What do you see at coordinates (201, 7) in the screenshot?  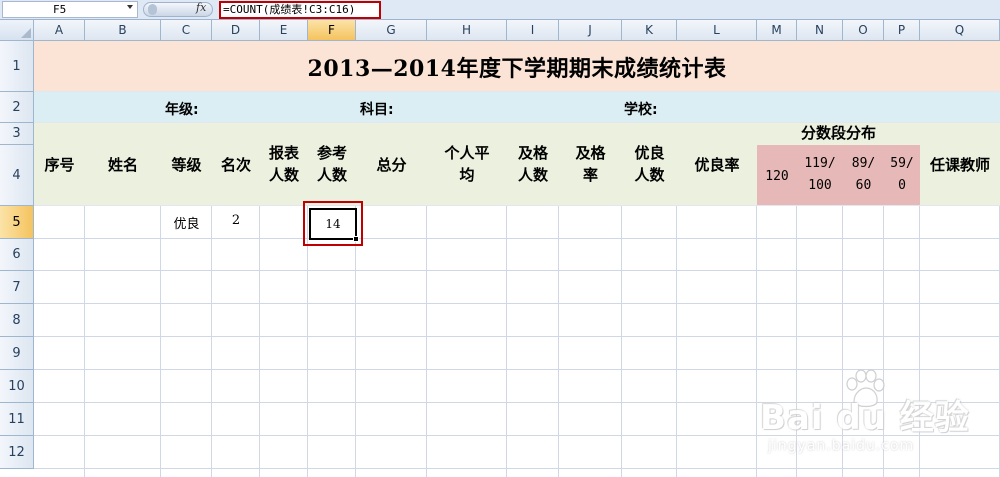 I see `insert-function-icon: fx` at bounding box center [201, 7].